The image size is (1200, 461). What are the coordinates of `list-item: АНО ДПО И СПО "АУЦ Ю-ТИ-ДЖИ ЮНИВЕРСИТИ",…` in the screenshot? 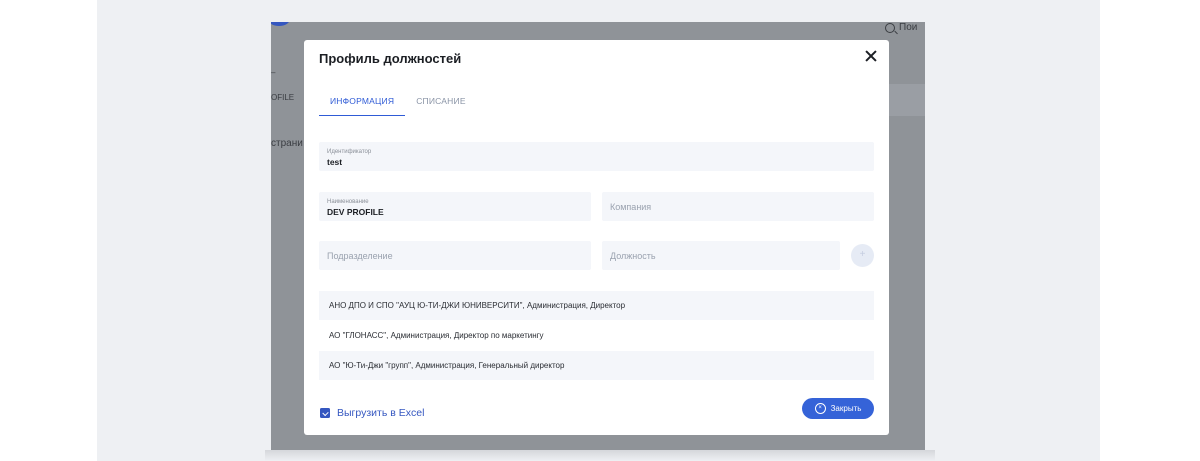 It's located at (596, 305).